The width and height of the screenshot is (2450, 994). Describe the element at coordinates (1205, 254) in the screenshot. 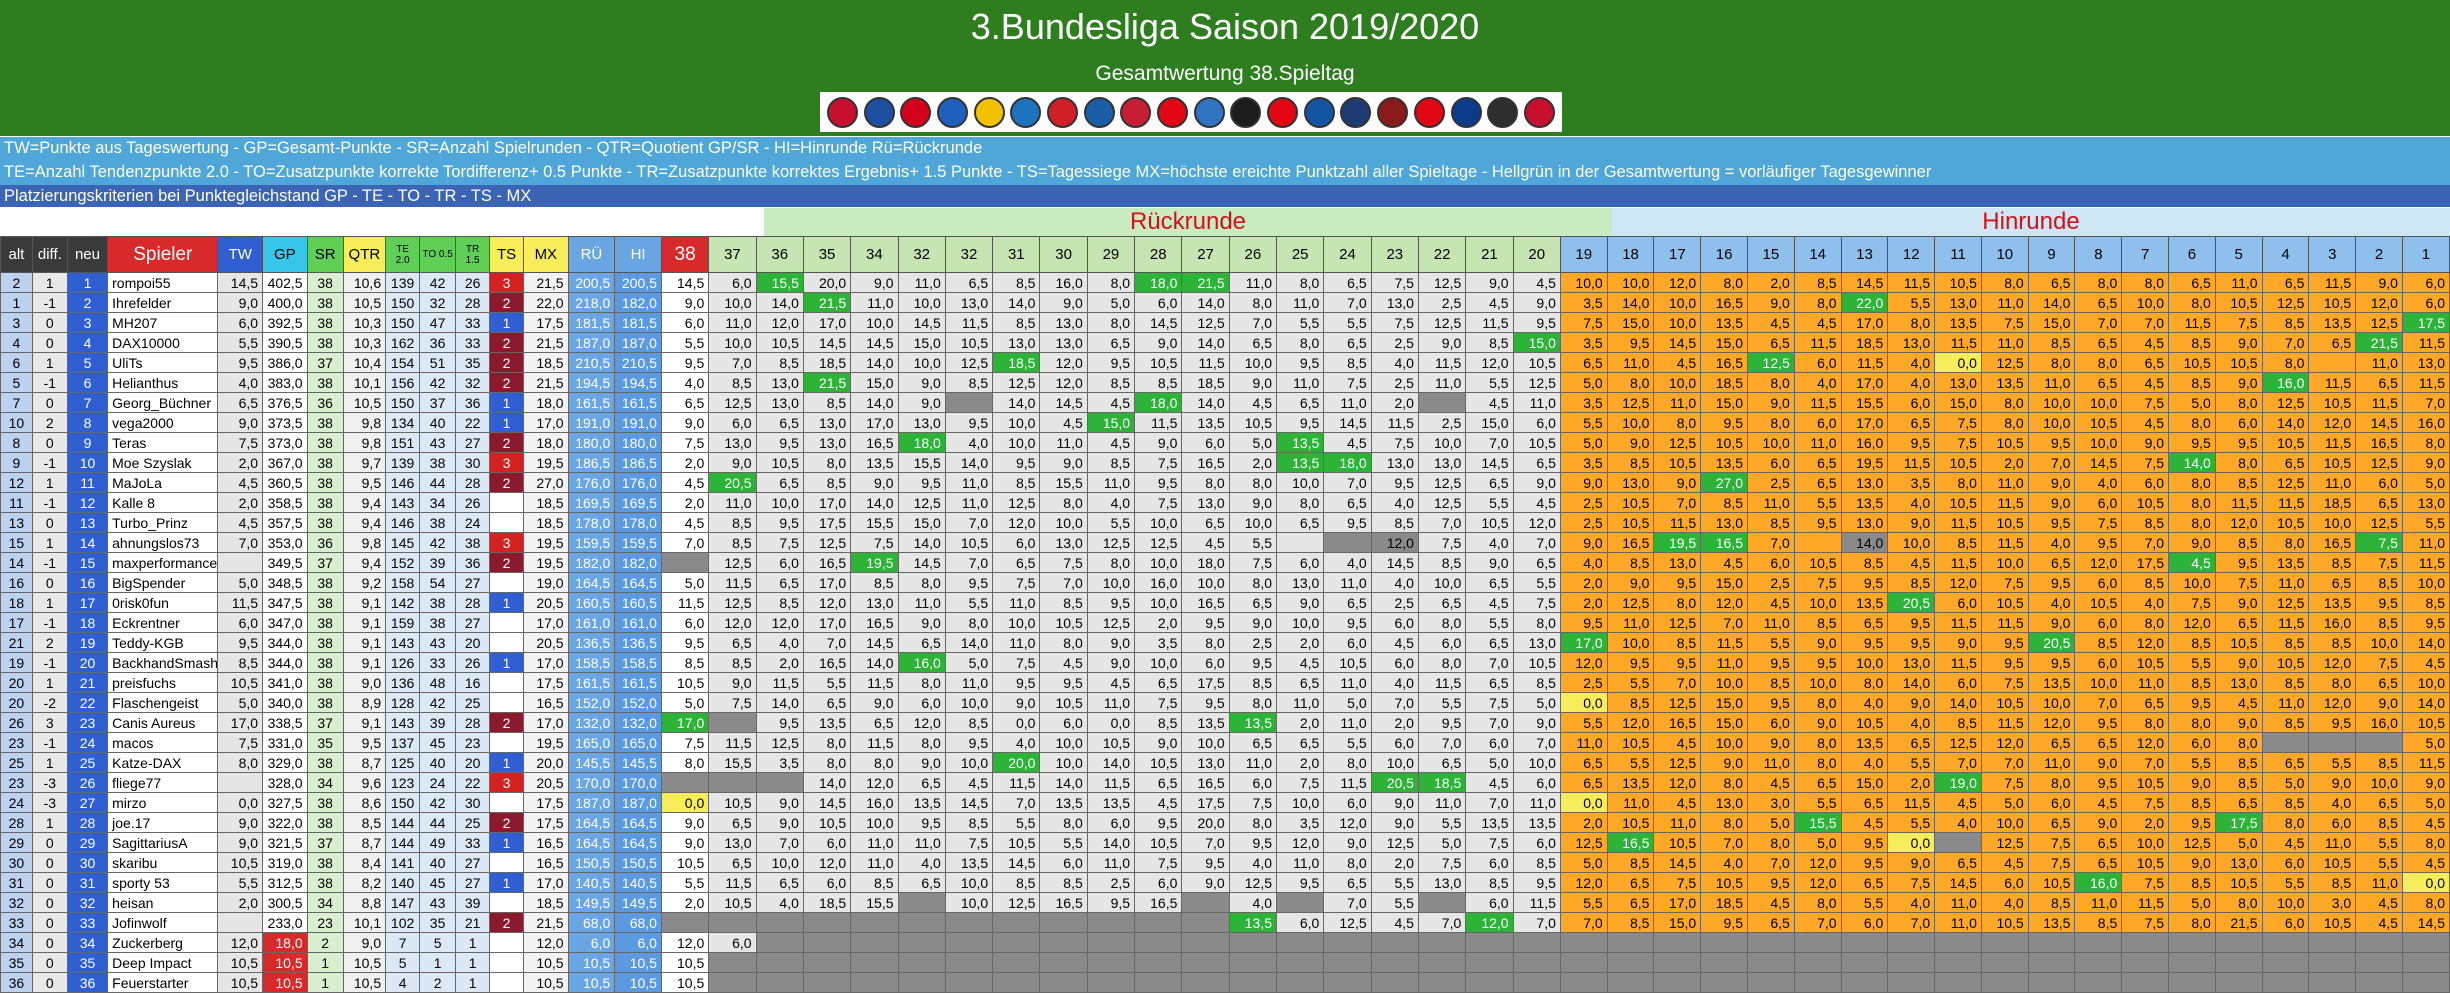

I see `round-header: 27` at that location.